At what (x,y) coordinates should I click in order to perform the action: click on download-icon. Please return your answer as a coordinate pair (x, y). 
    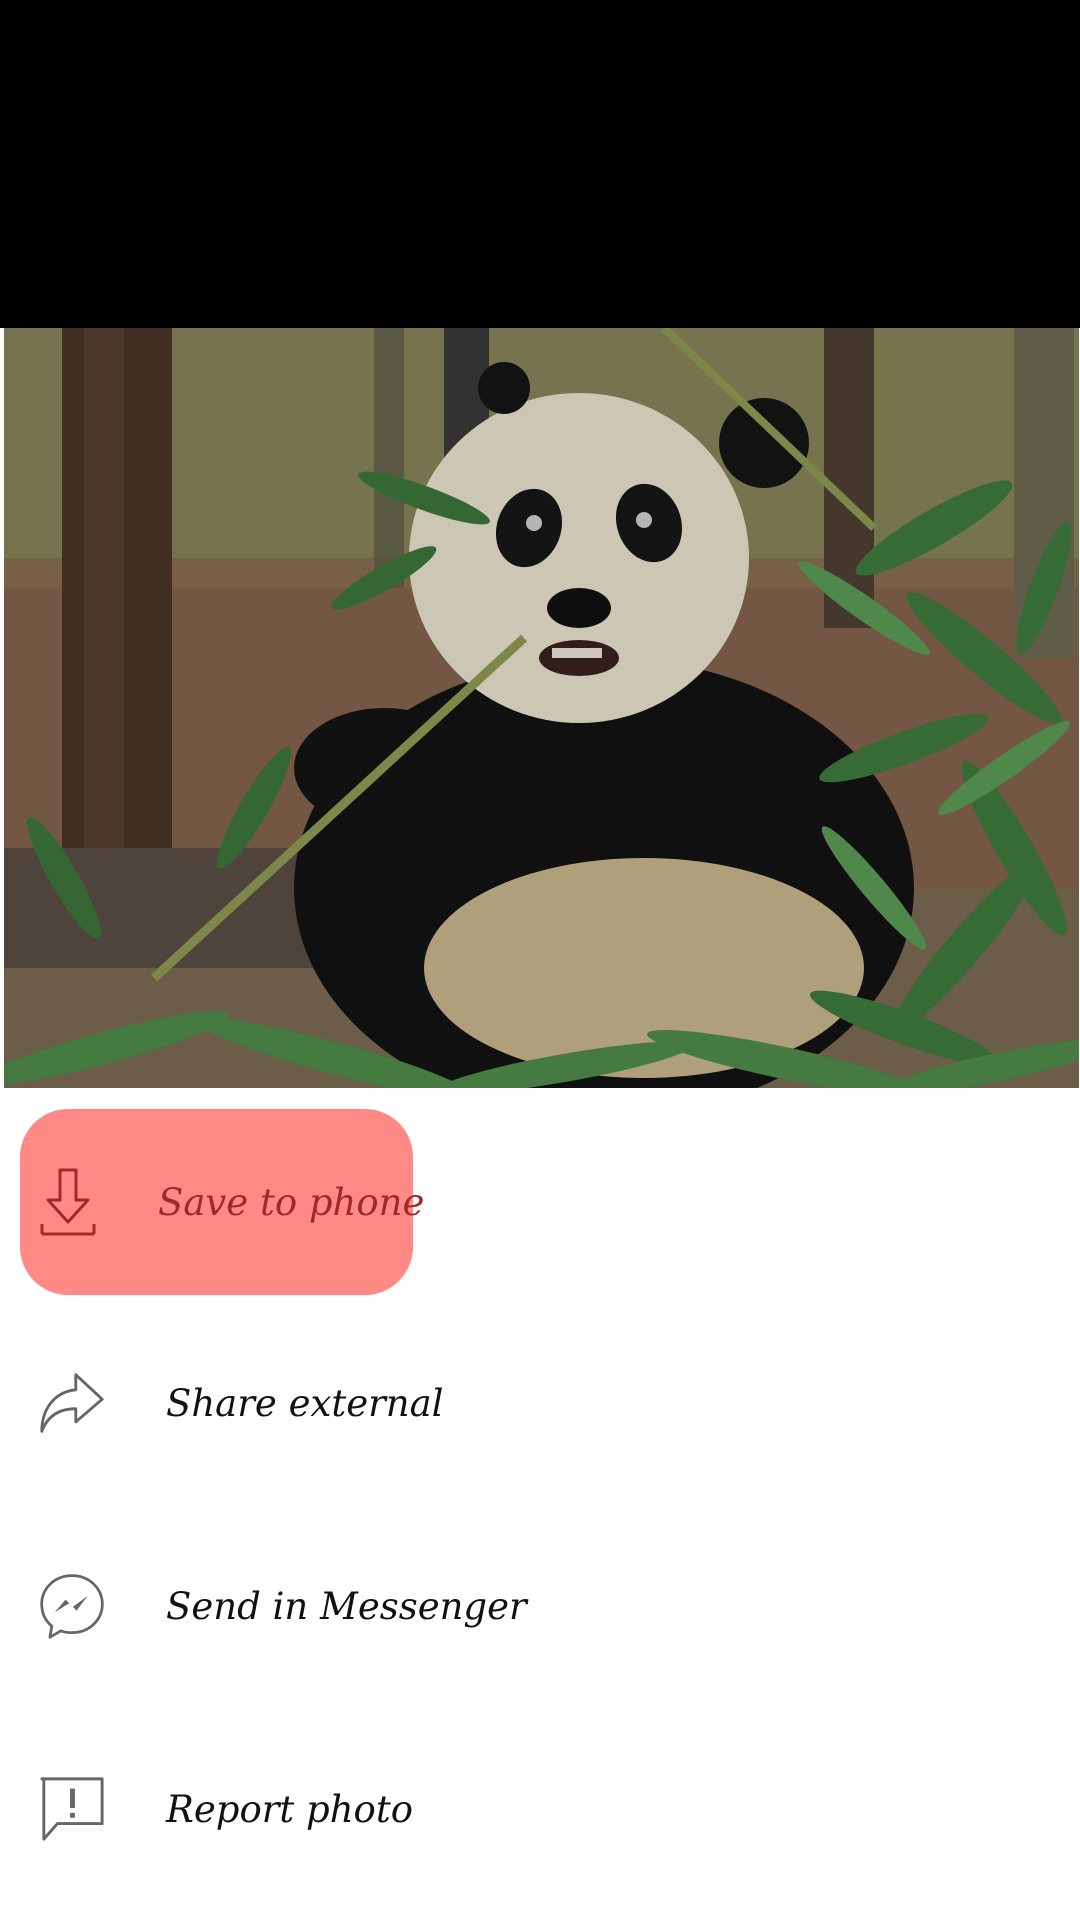
    Looking at the image, I should click on (68, 1202).